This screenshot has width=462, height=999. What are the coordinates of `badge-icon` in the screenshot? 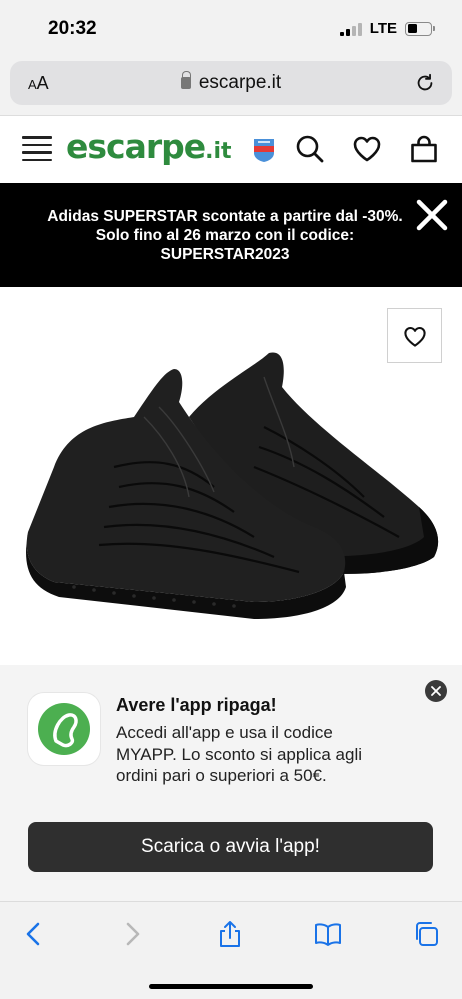 It's located at (264, 150).